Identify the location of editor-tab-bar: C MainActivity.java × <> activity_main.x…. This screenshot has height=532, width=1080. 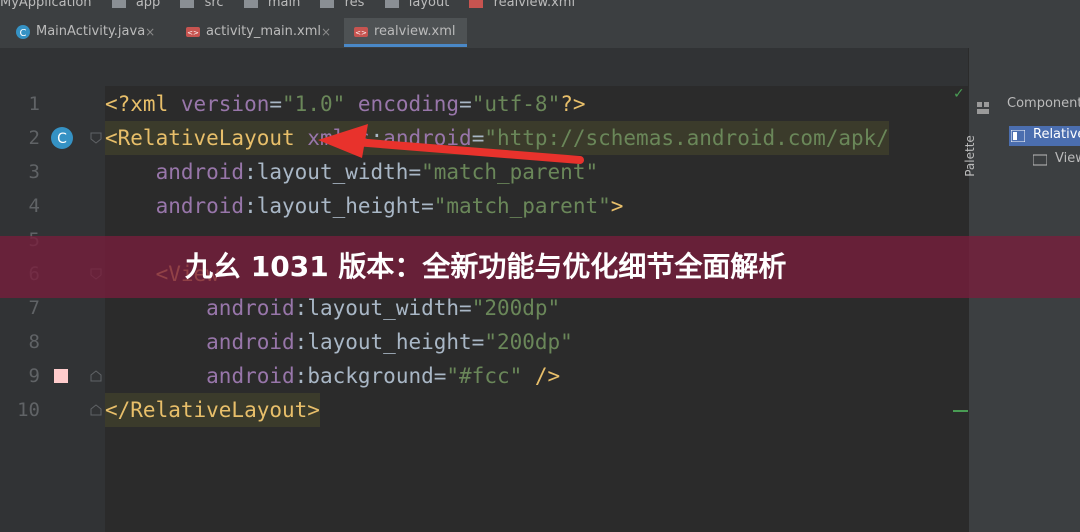
(540, 31).